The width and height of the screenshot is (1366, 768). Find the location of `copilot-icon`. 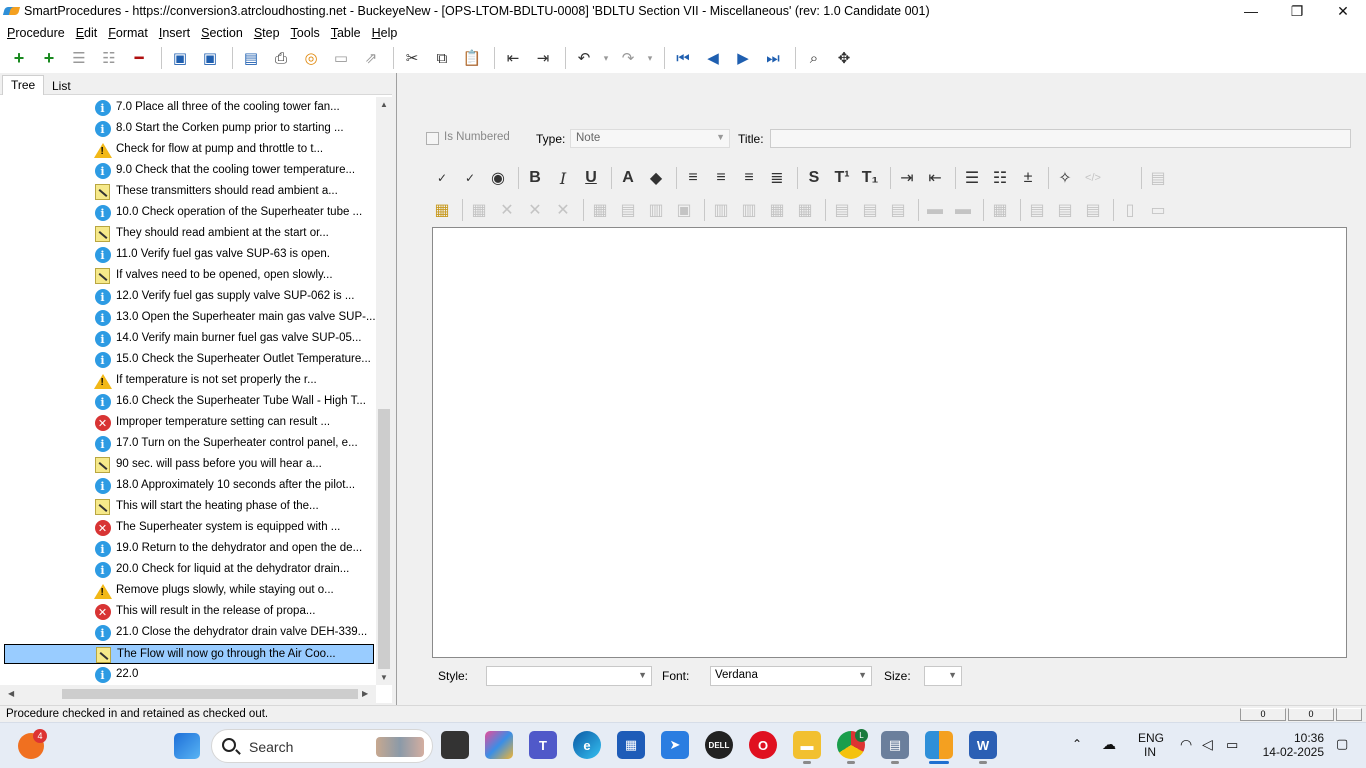

copilot-icon is located at coordinates (499, 745).